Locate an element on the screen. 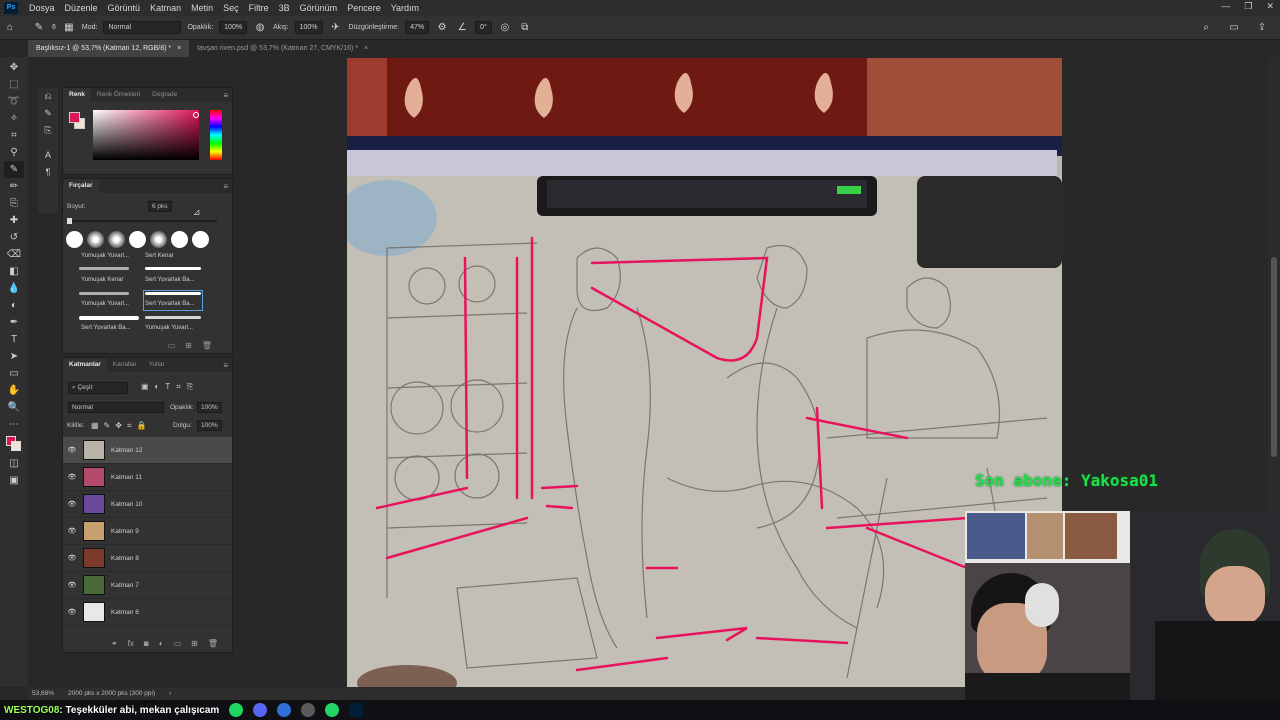 Image resolution: width=1280 pixels, height=720 pixels. history-brush-tool-icon: ↺ is located at coordinates (14, 237).